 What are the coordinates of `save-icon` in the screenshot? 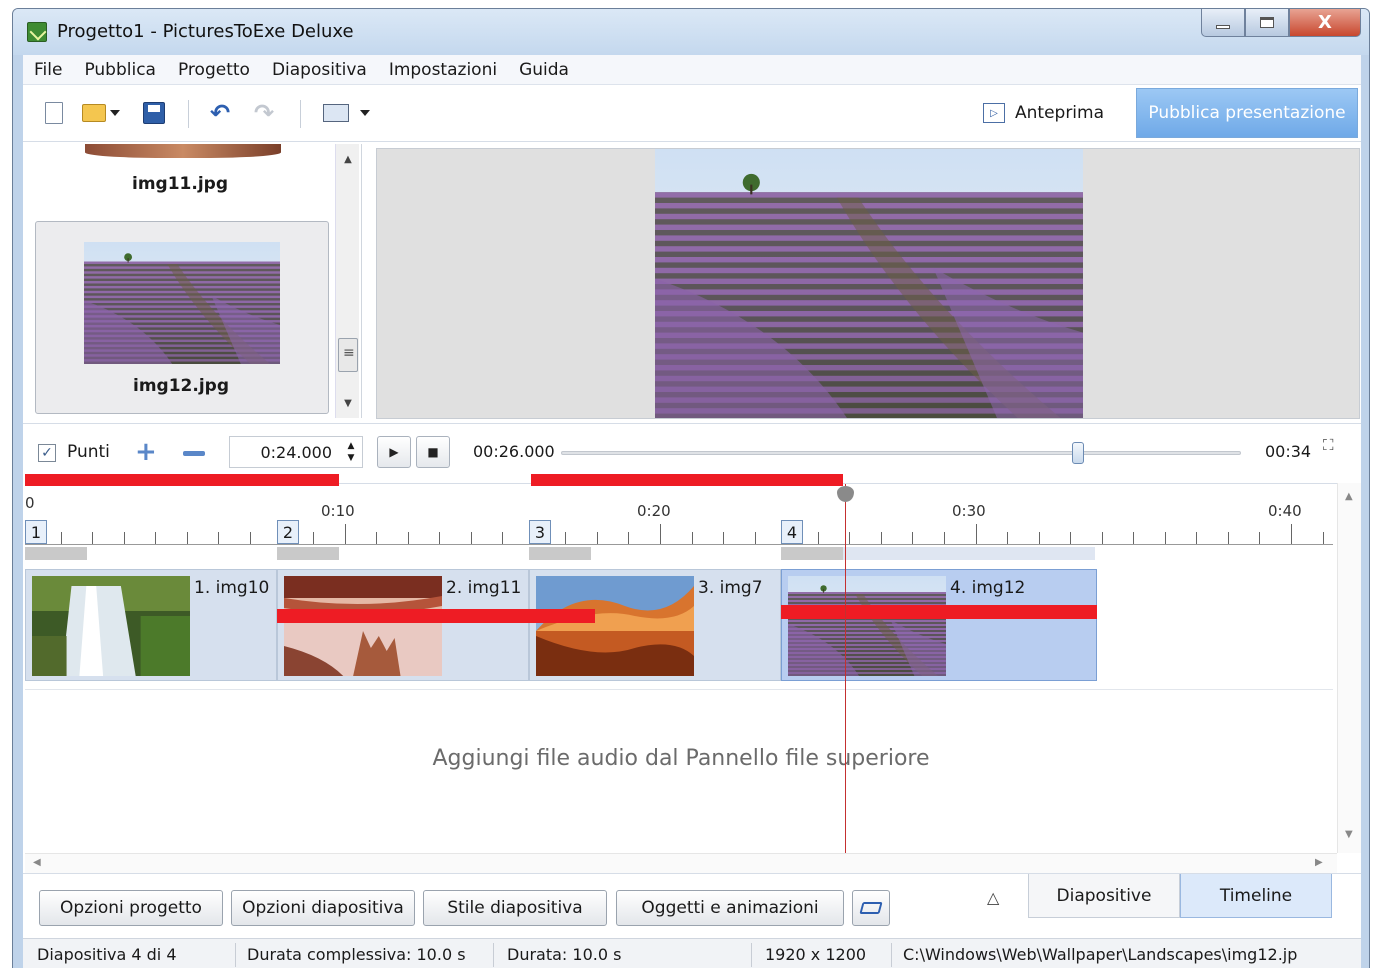 It's located at (154, 113).